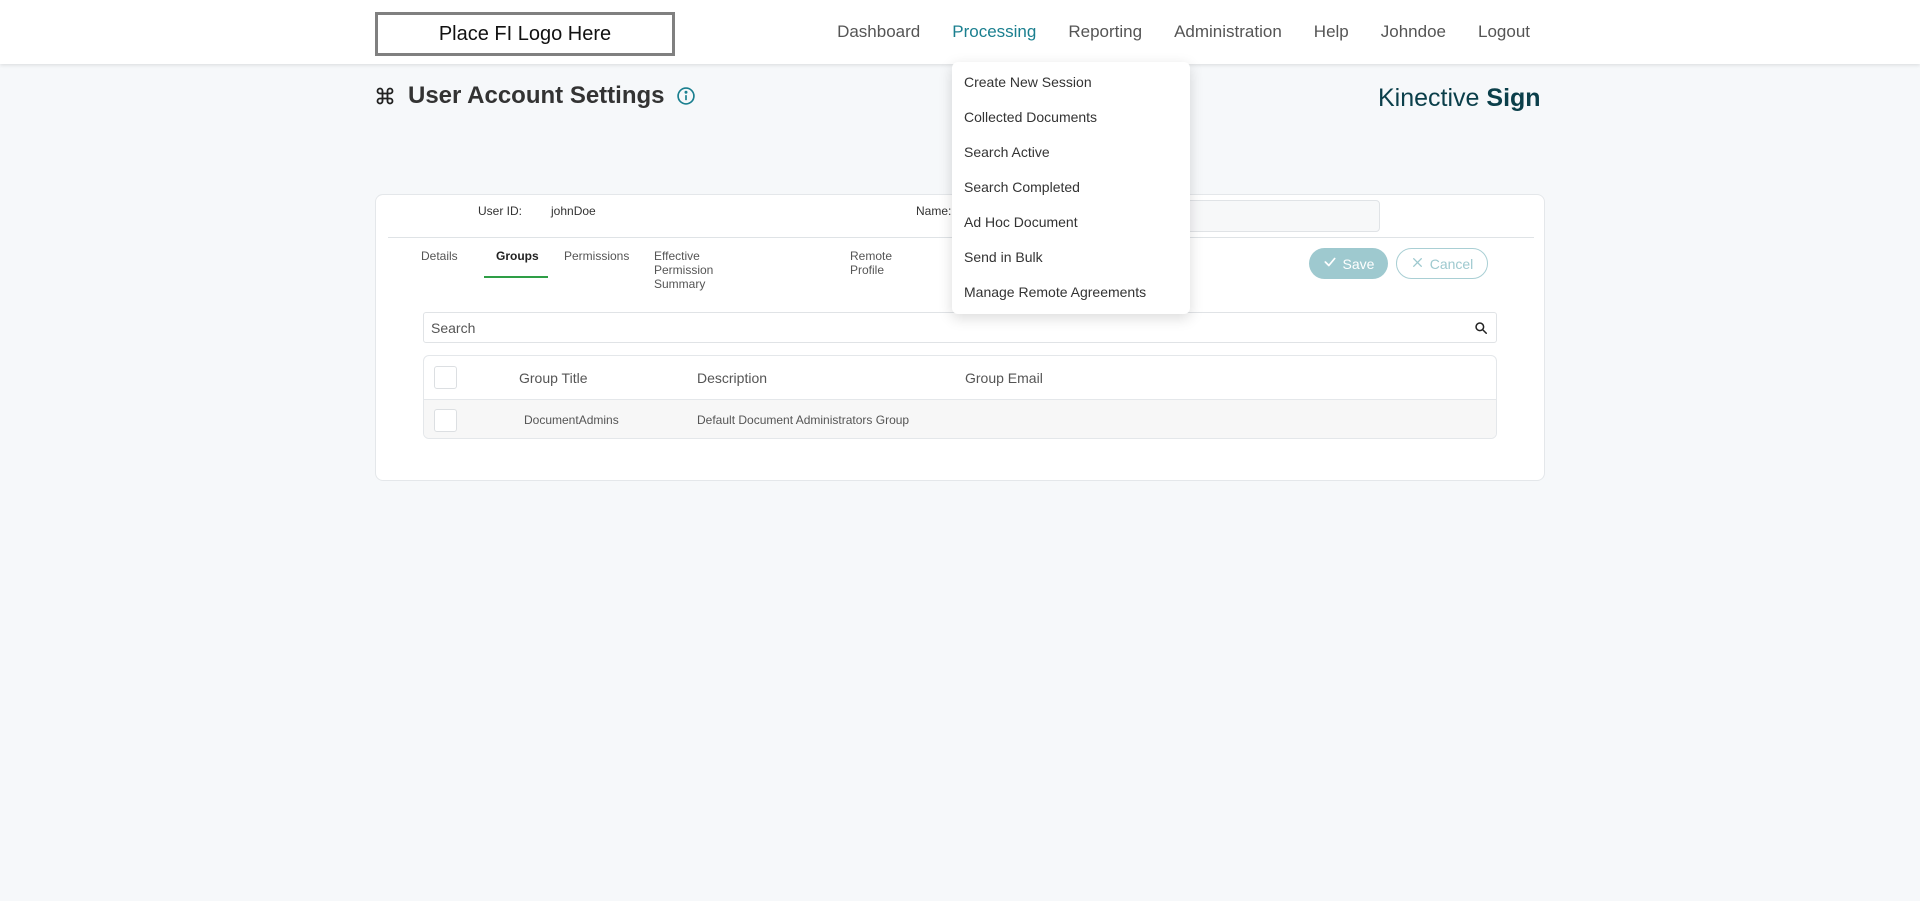 Image resolution: width=1920 pixels, height=901 pixels. I want to click on brand-bold: Sign, so click(1513, 98).